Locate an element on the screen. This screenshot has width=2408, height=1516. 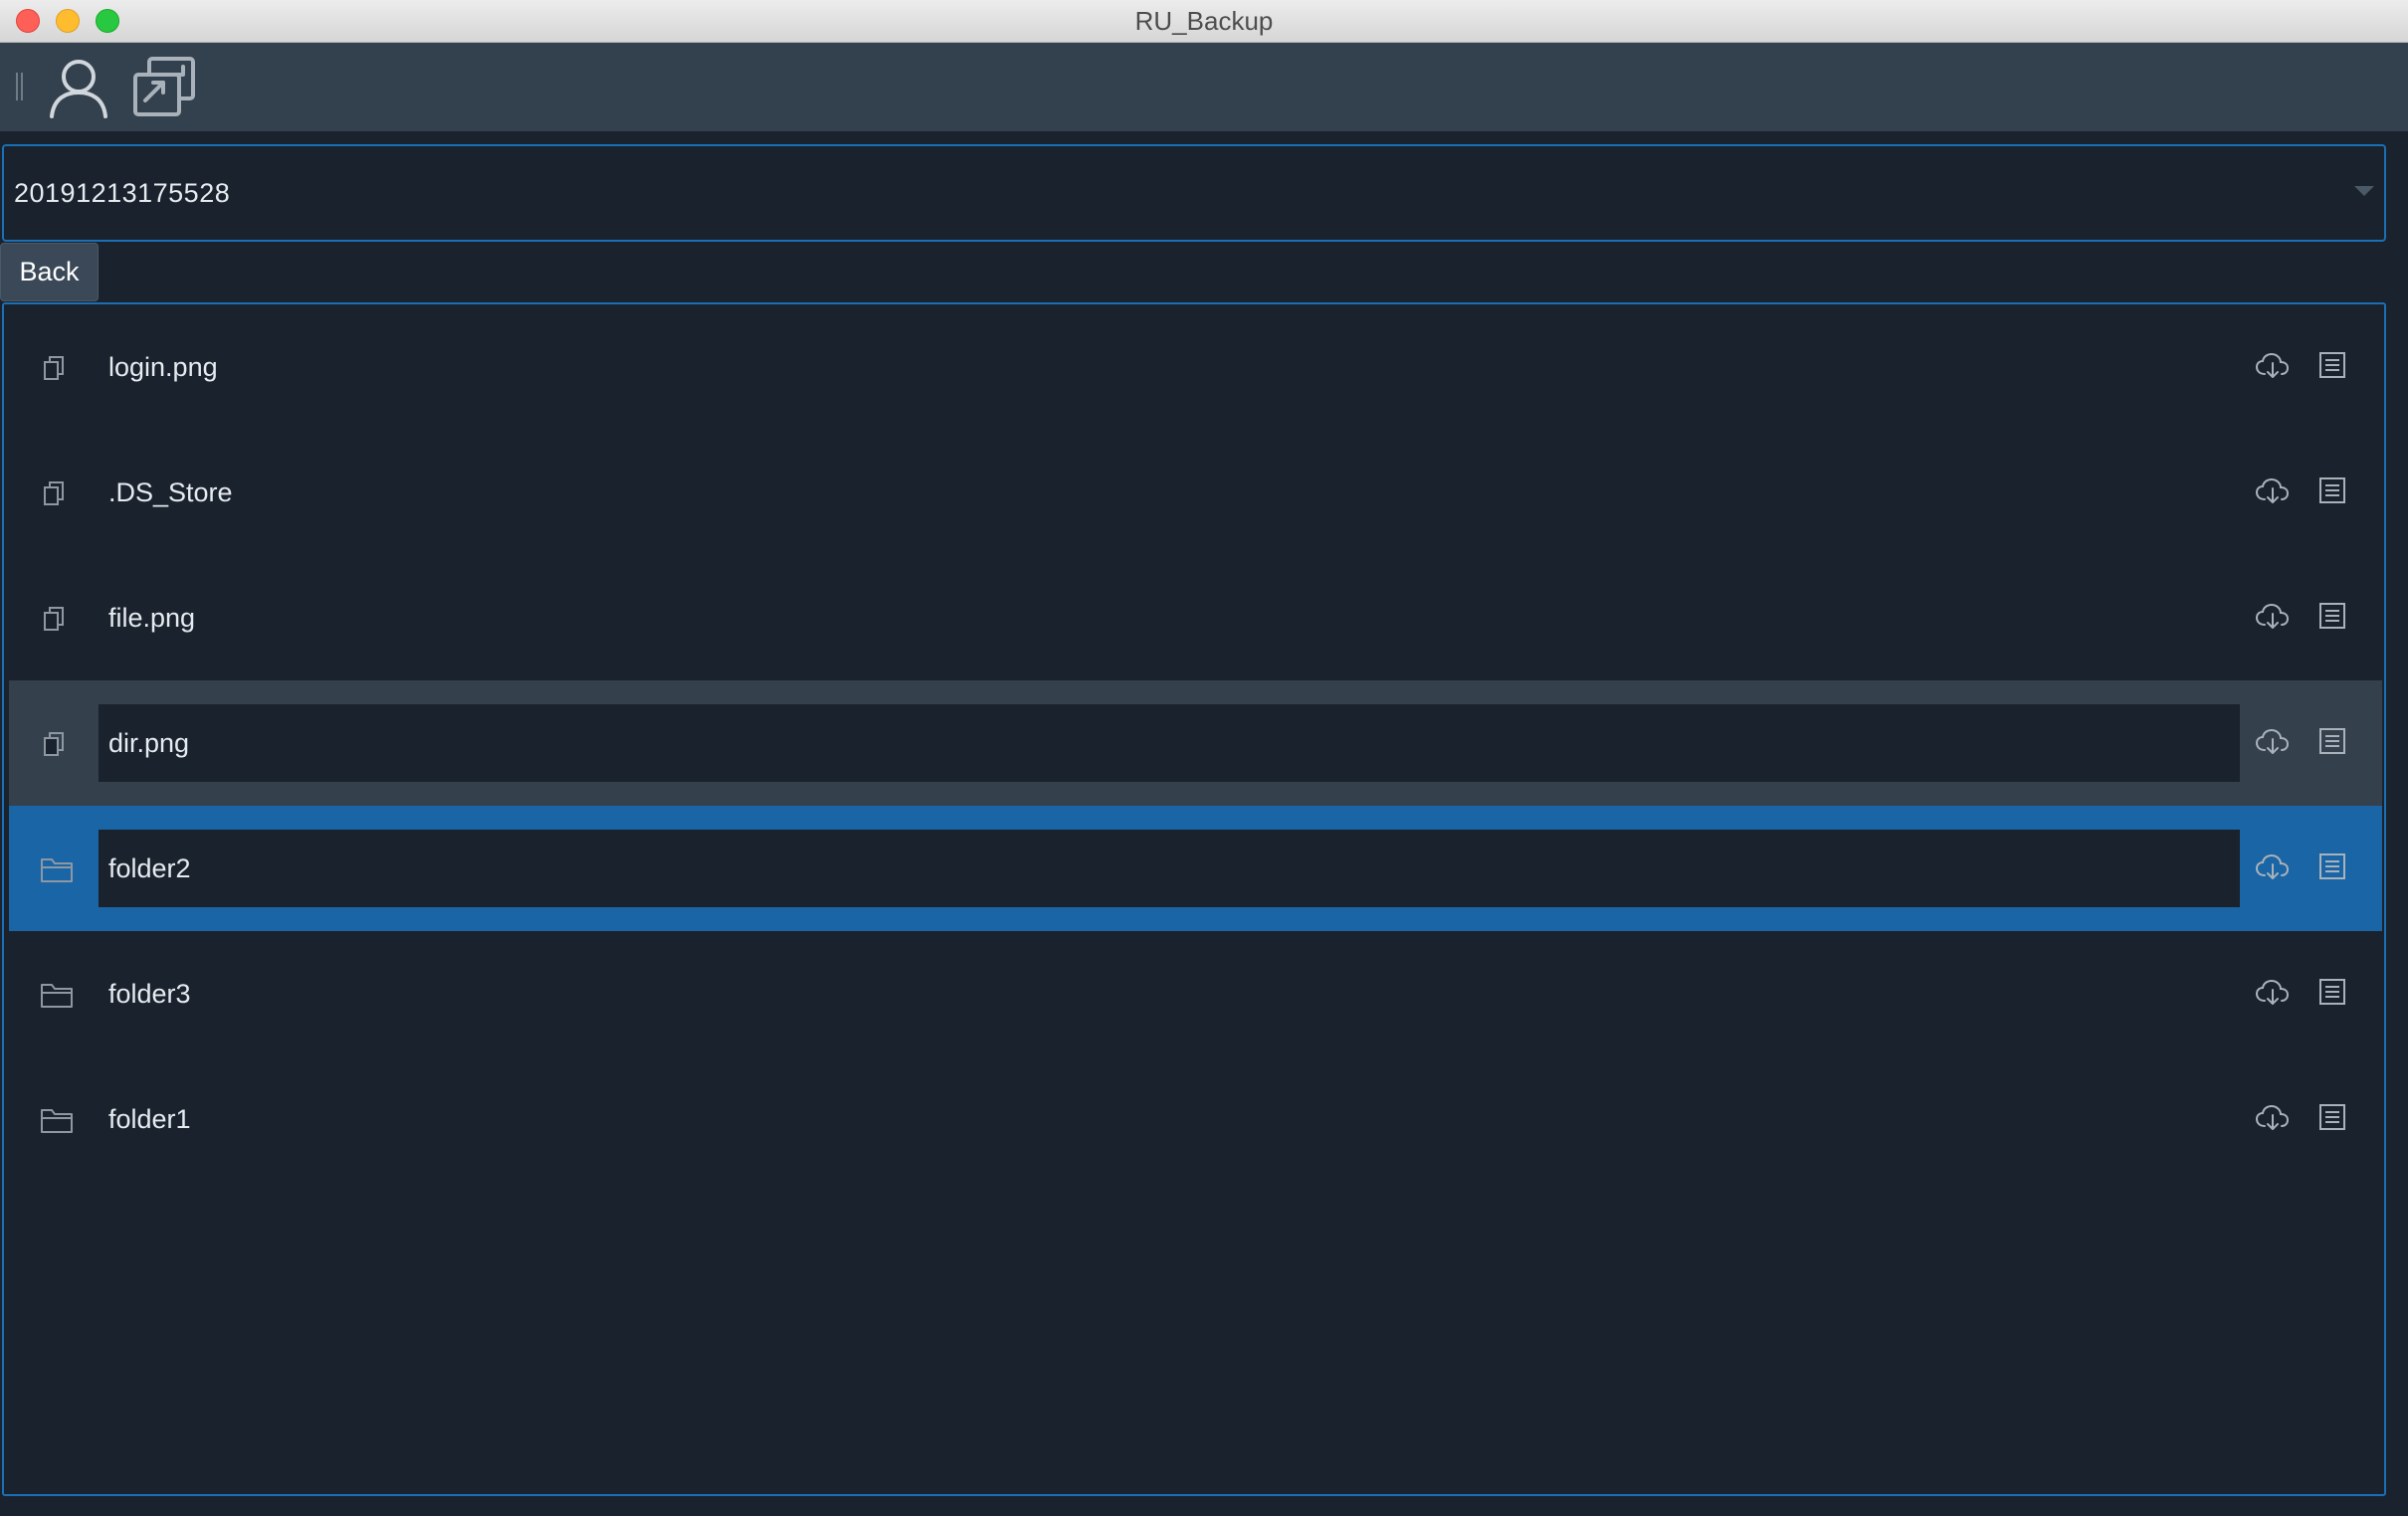
file-name-field: login.png is located at coordinates (1169, 367).